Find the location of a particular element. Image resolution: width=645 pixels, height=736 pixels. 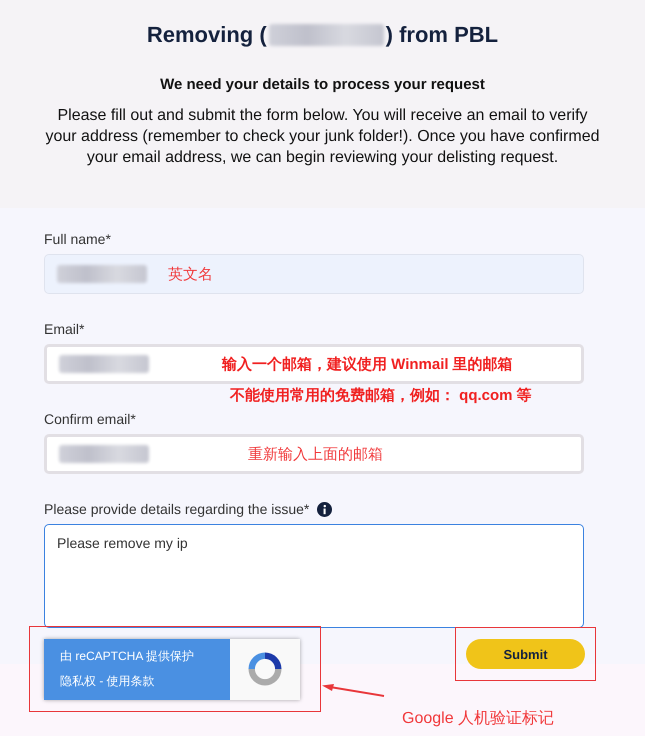

badge-text: 由 reCAPTCHA 提供保护 is located at coordinates (128, 656).